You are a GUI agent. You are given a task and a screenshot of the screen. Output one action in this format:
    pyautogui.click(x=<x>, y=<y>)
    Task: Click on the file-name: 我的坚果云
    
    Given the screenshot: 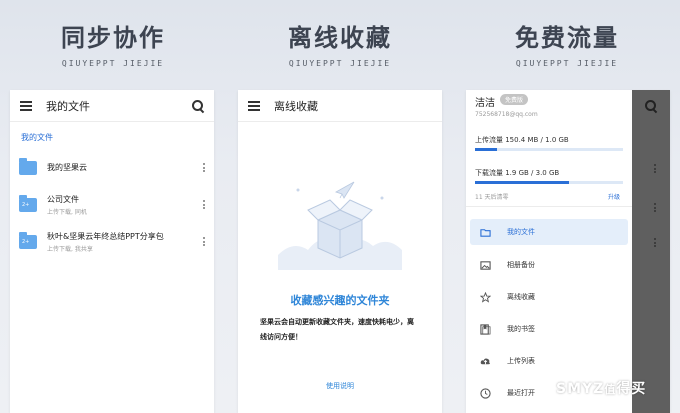 What is the action you would take?
    pyautogui.click(x=67, y=167)
    